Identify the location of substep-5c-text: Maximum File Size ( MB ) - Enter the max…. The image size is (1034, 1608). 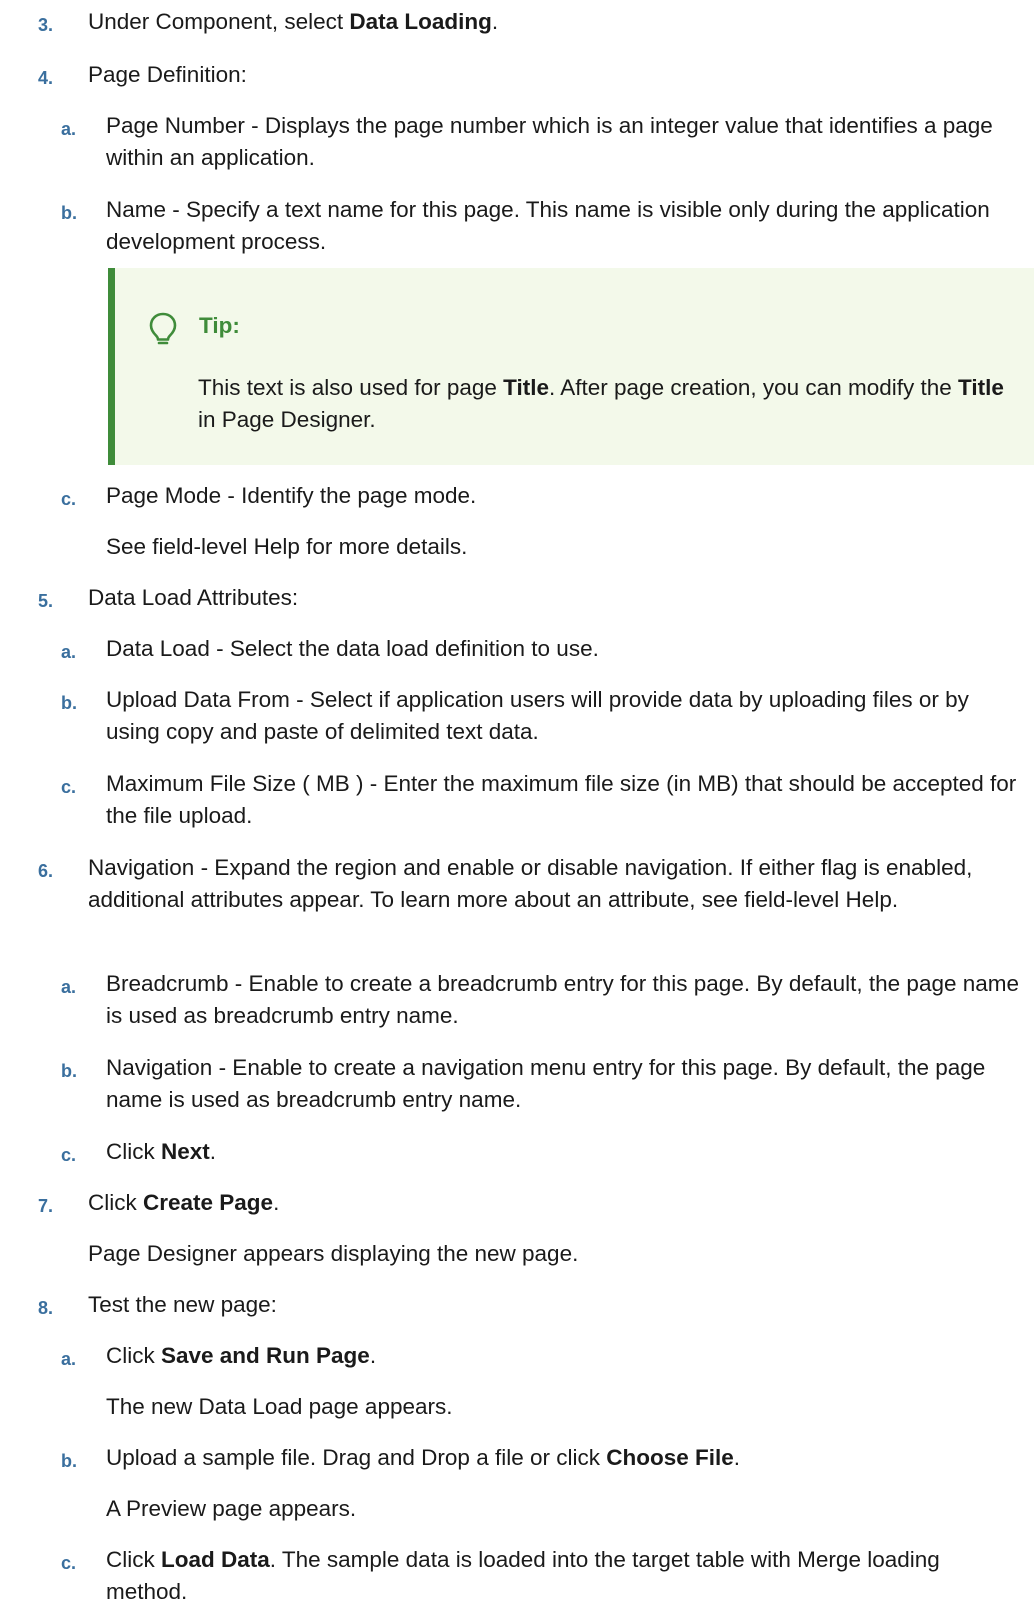
(561, 799).